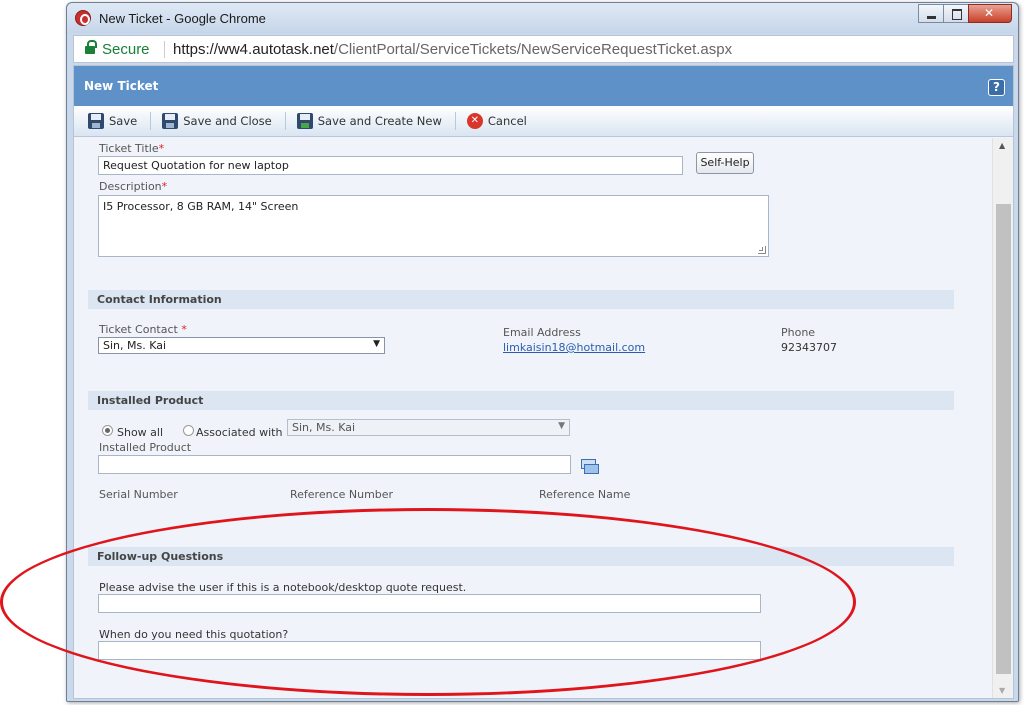 This screenshot has height=705, width=1024. What do you see at coordinates (379, 121) in the screenshot?
I see `save-new-label: Save and Create New` at bounding box center [379, 121].